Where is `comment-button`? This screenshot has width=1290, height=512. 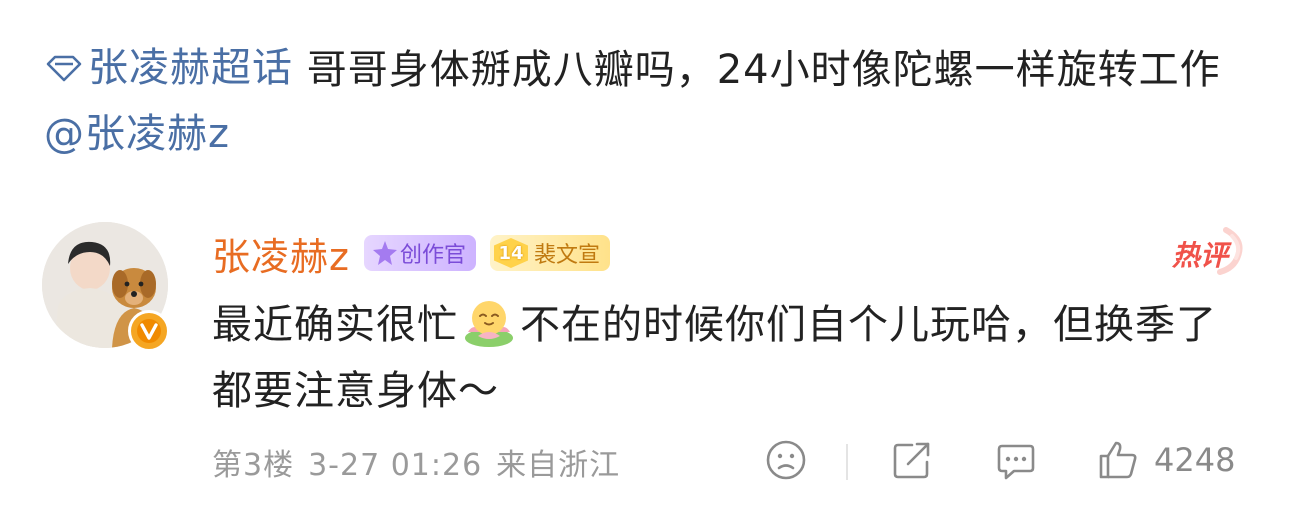 comment-button is located at coordinates (1016, 460).